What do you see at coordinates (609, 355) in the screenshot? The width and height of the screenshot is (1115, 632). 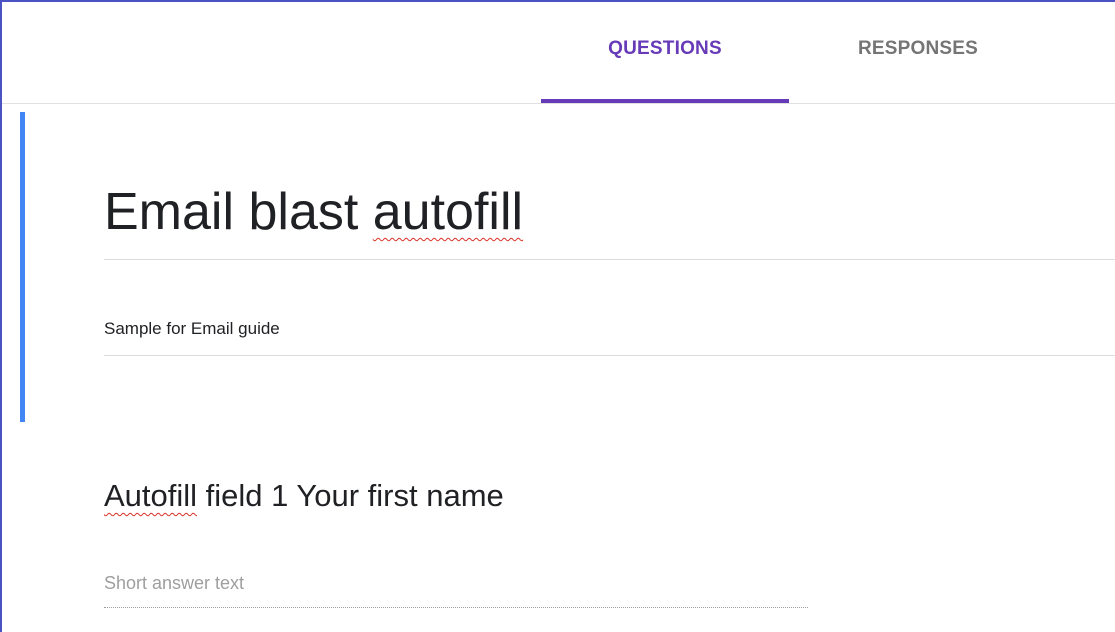 I see `form-description-underline` at bounding box center [609, 355].